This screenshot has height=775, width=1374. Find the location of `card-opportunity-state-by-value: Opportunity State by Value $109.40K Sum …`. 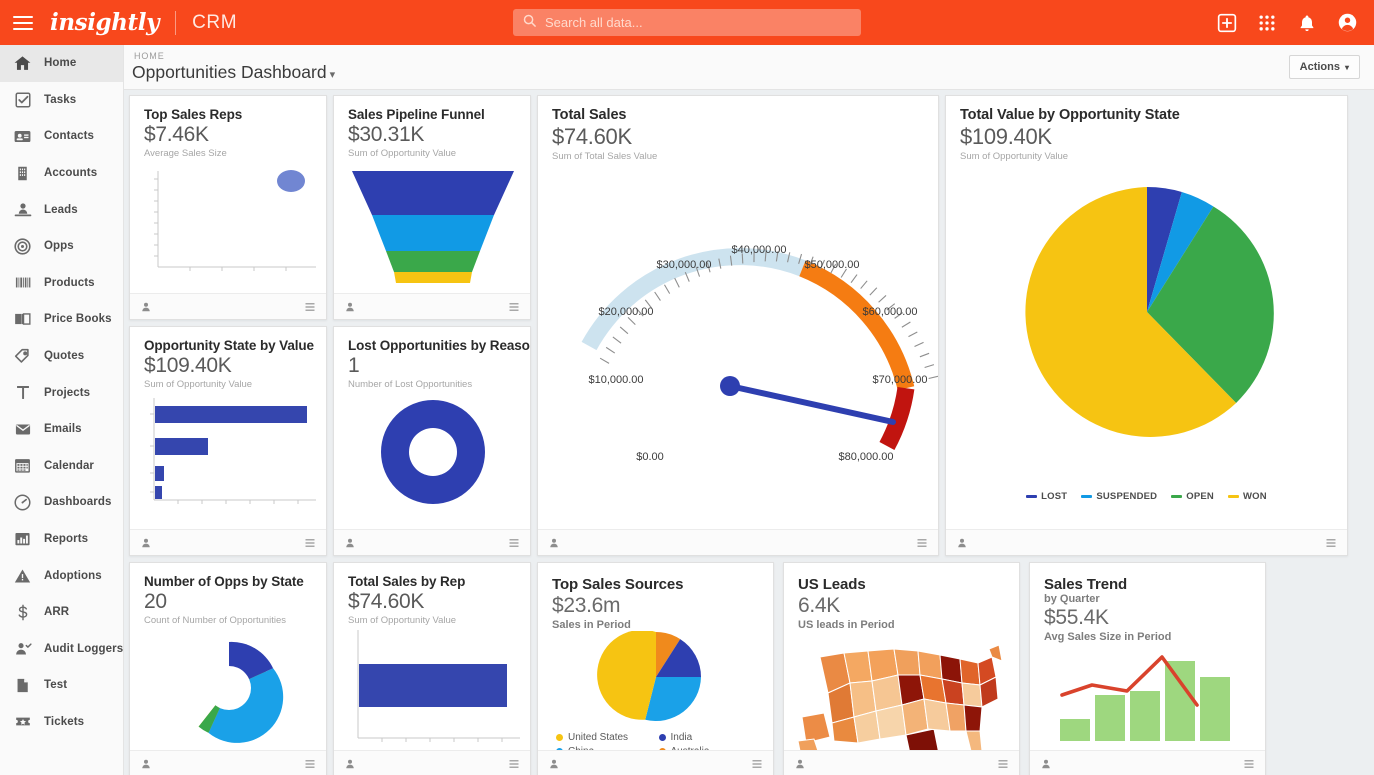

card-opportunity-state-by-value: Opportunity State by Value $109.40K Sum … is located at coordinates (228, 441).